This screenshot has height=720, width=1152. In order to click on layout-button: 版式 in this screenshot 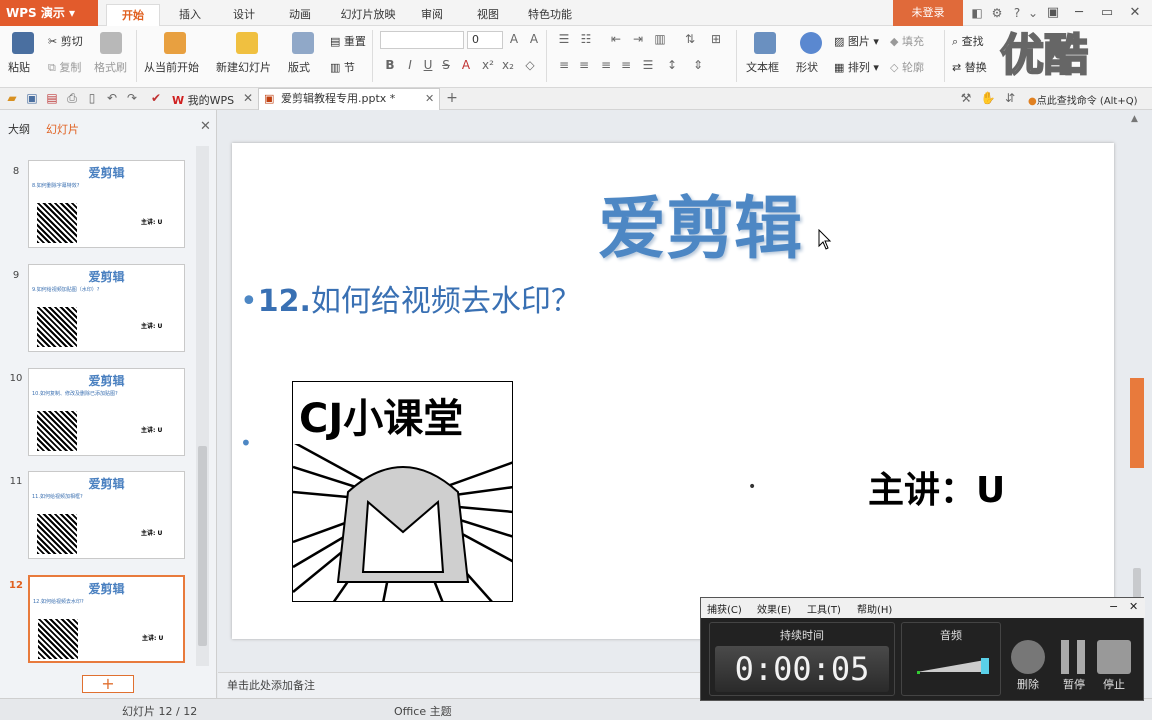, I will do `click(299, 67)`.